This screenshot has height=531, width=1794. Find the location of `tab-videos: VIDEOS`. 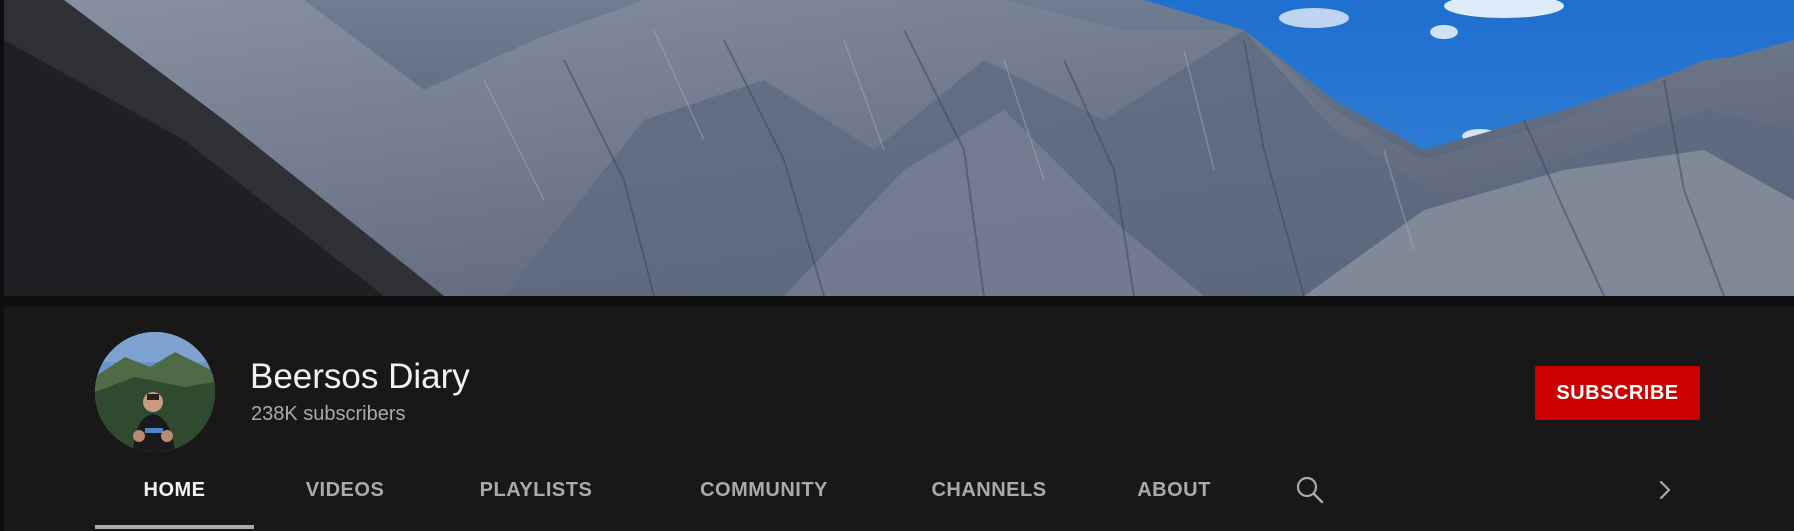

tab-videos: VIDEOS is located at coordinates (345, 490).